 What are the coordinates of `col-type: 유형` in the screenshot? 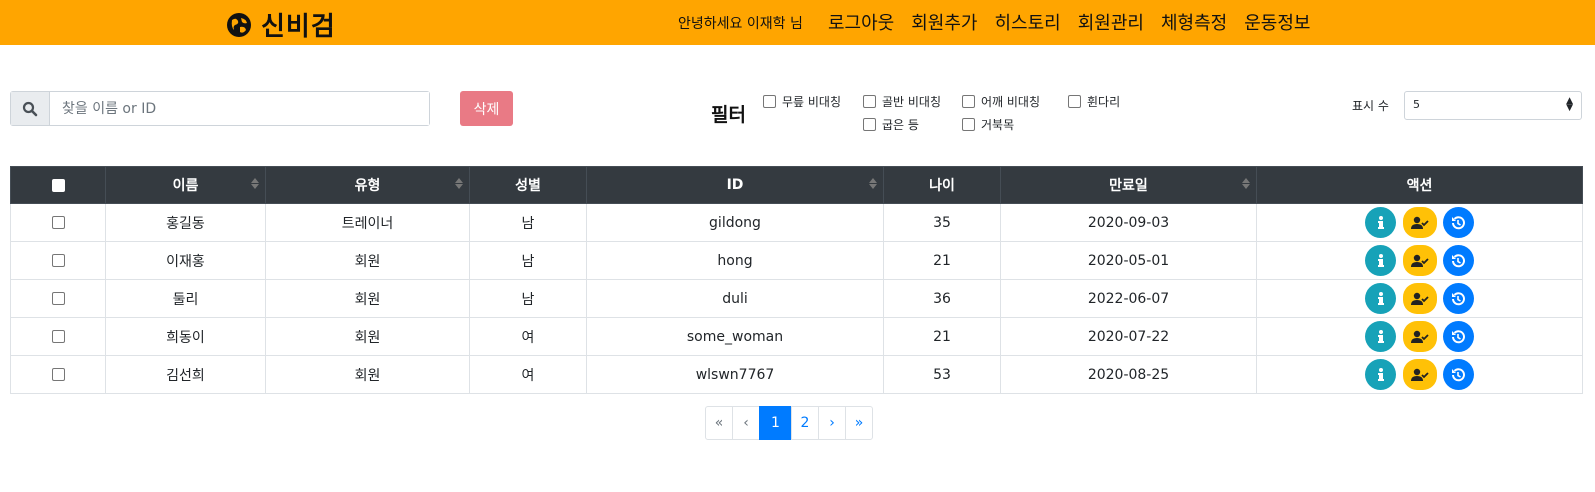 It's located at (367, 185).